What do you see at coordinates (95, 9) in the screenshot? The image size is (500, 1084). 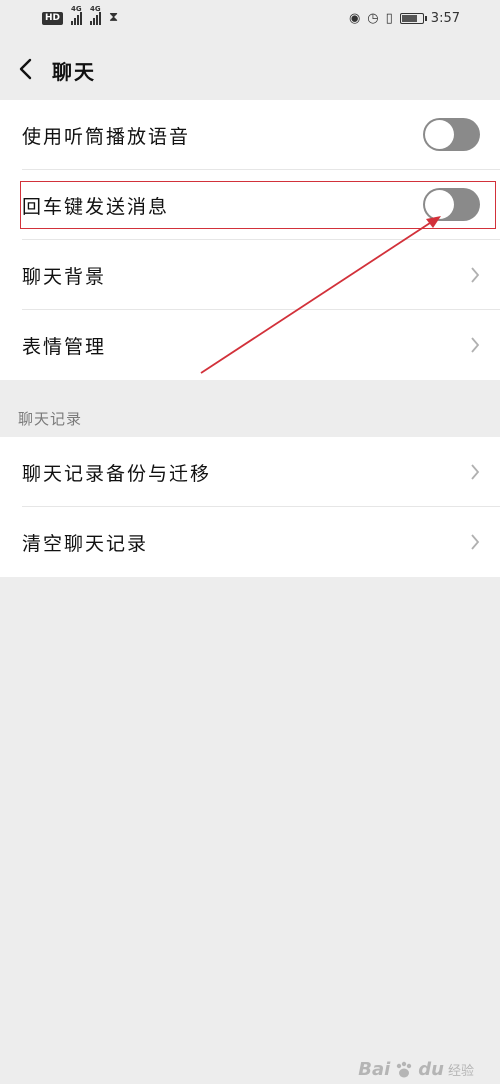 I see `network-type-sim2: 4G` at bounding box center [95, 9].